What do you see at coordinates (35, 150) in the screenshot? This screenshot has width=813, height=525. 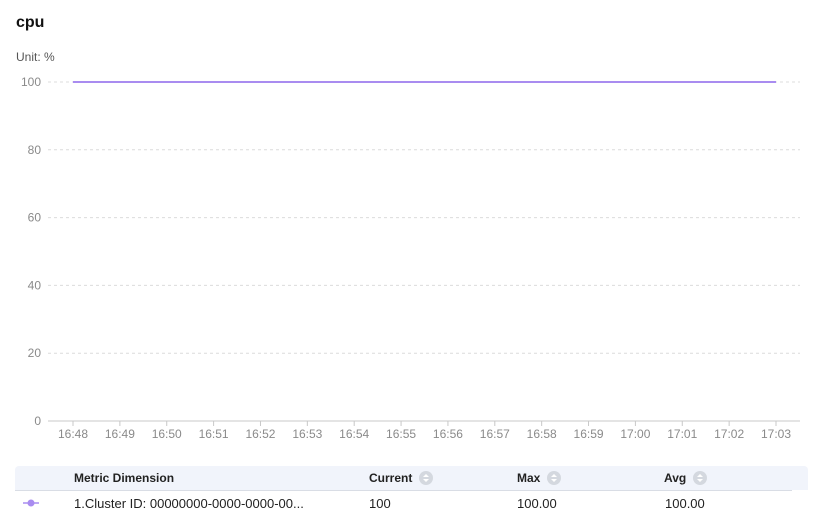 I see `y-tick-label: 80` at bounding box center [35, 150].